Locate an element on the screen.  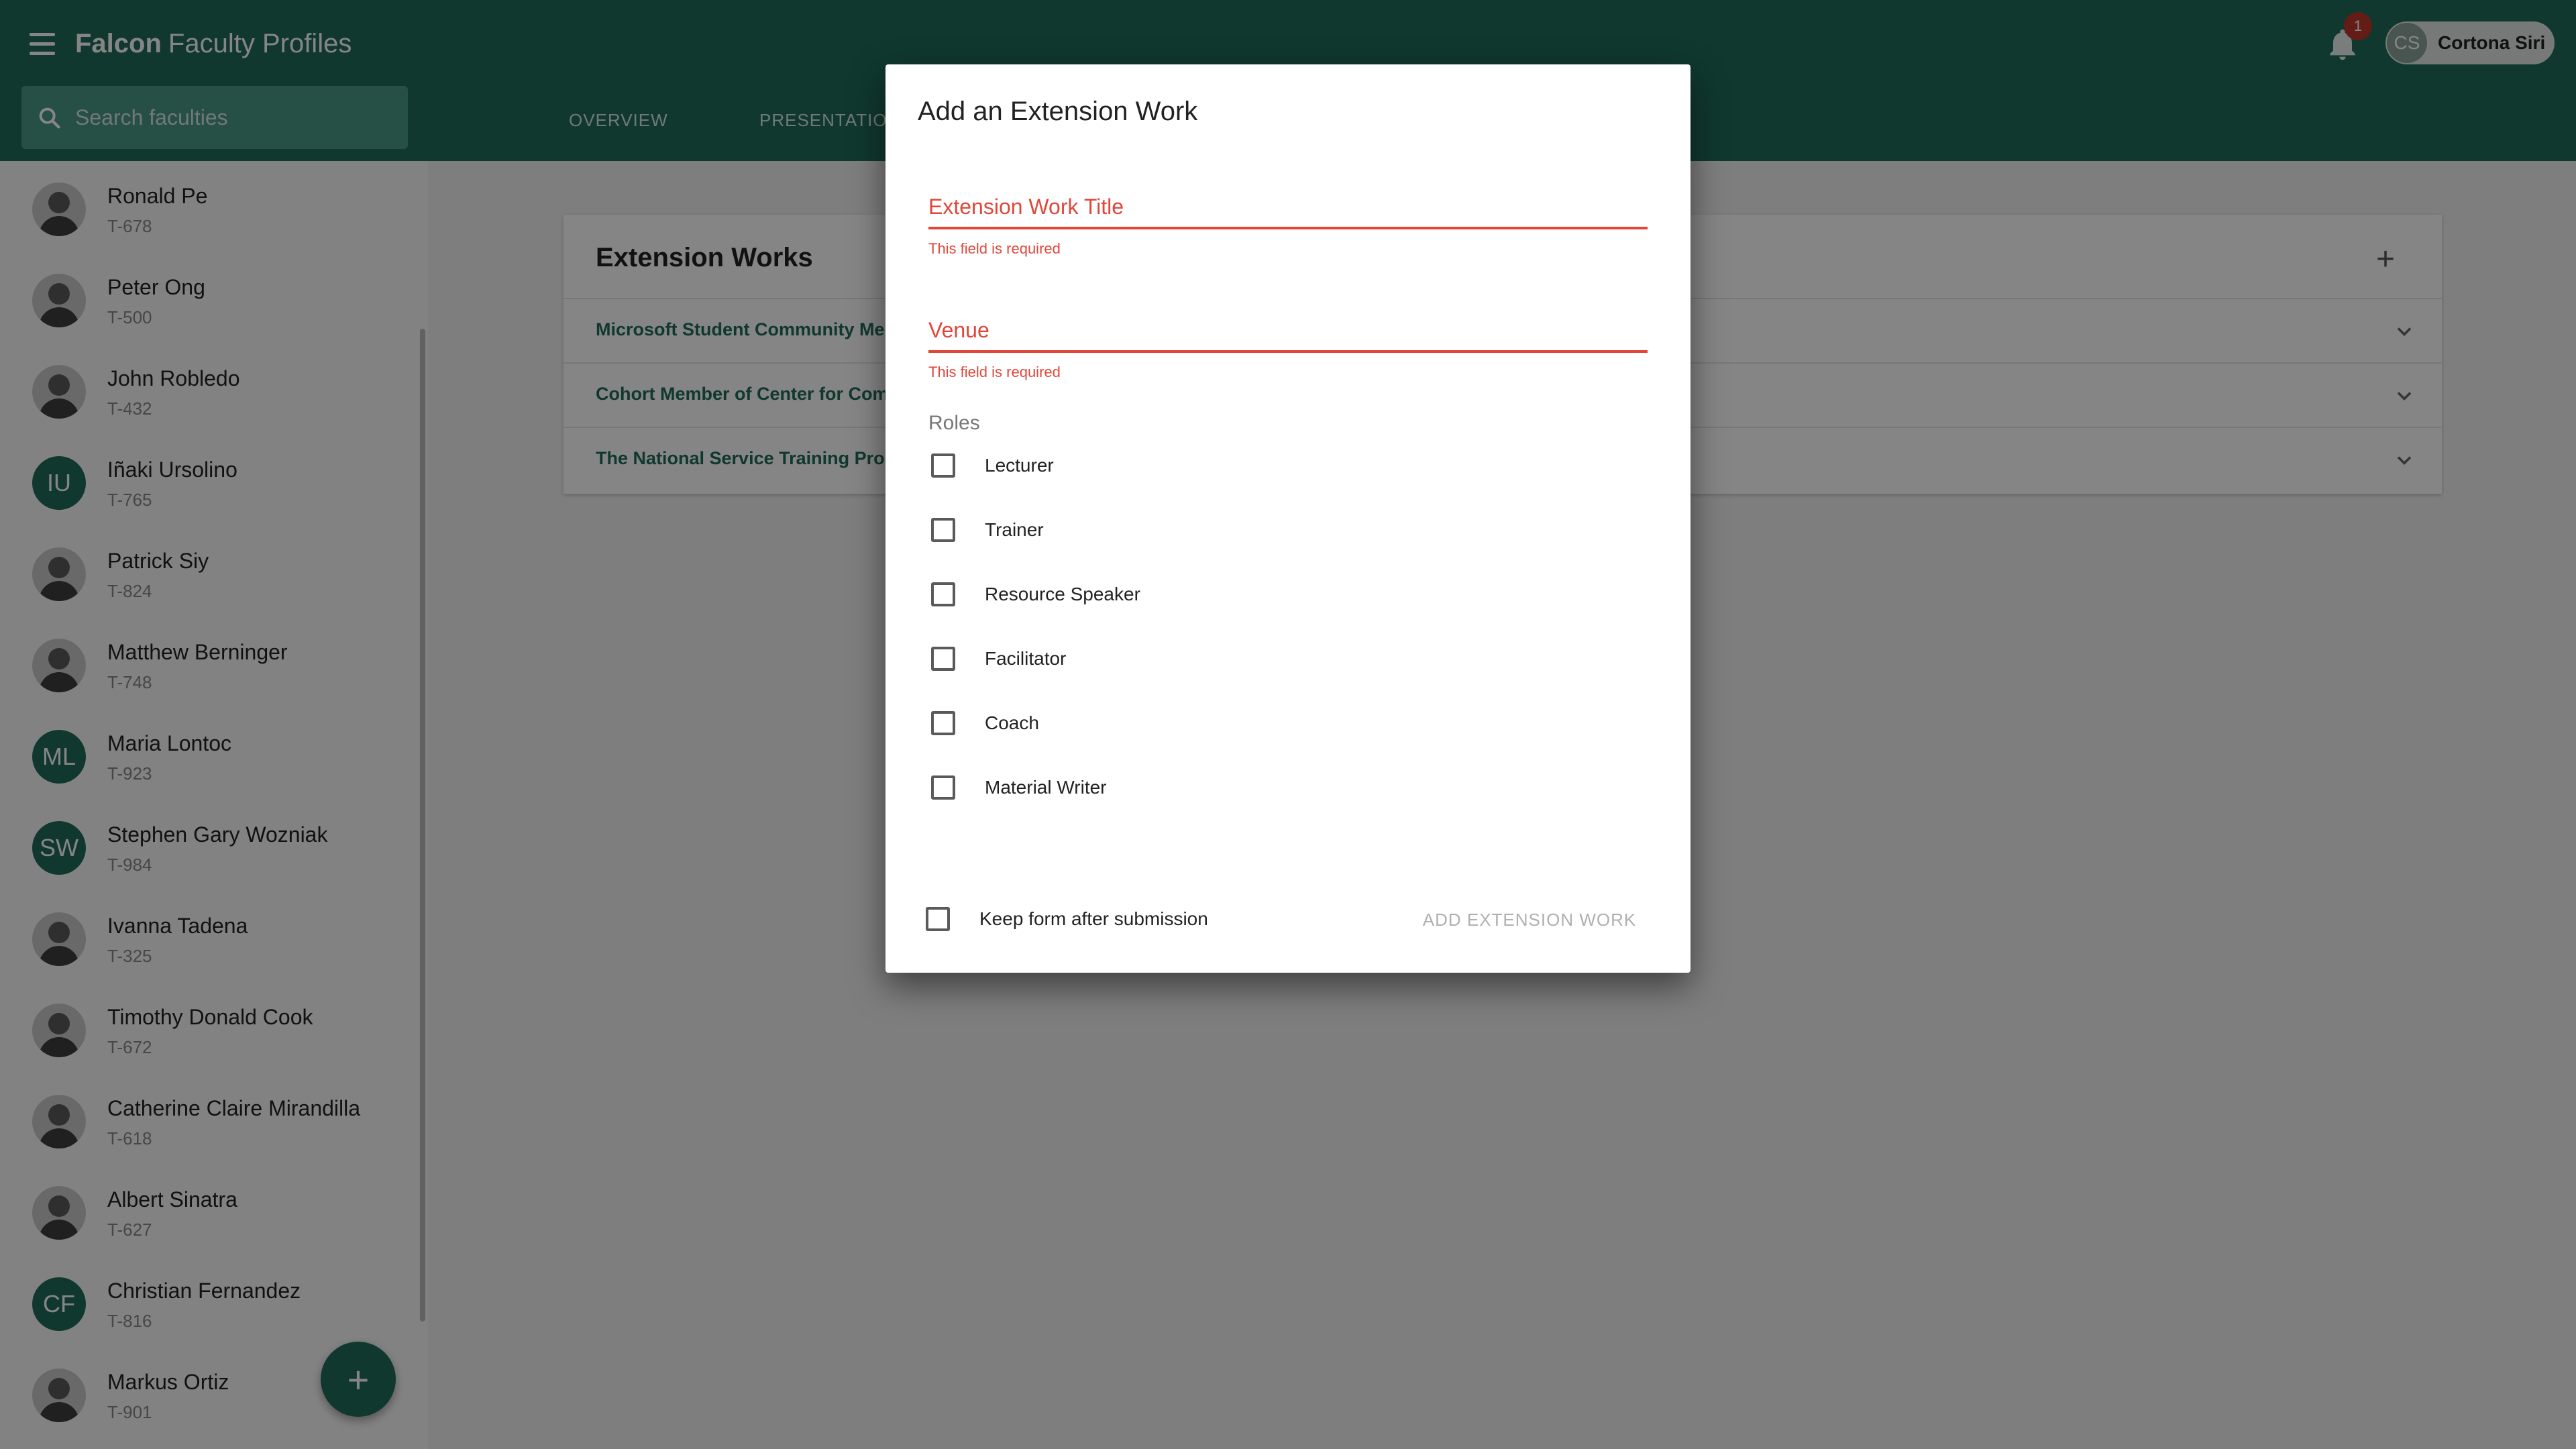
role-trainer-checkbox: Trainer is located at coordinates (1129, 530).